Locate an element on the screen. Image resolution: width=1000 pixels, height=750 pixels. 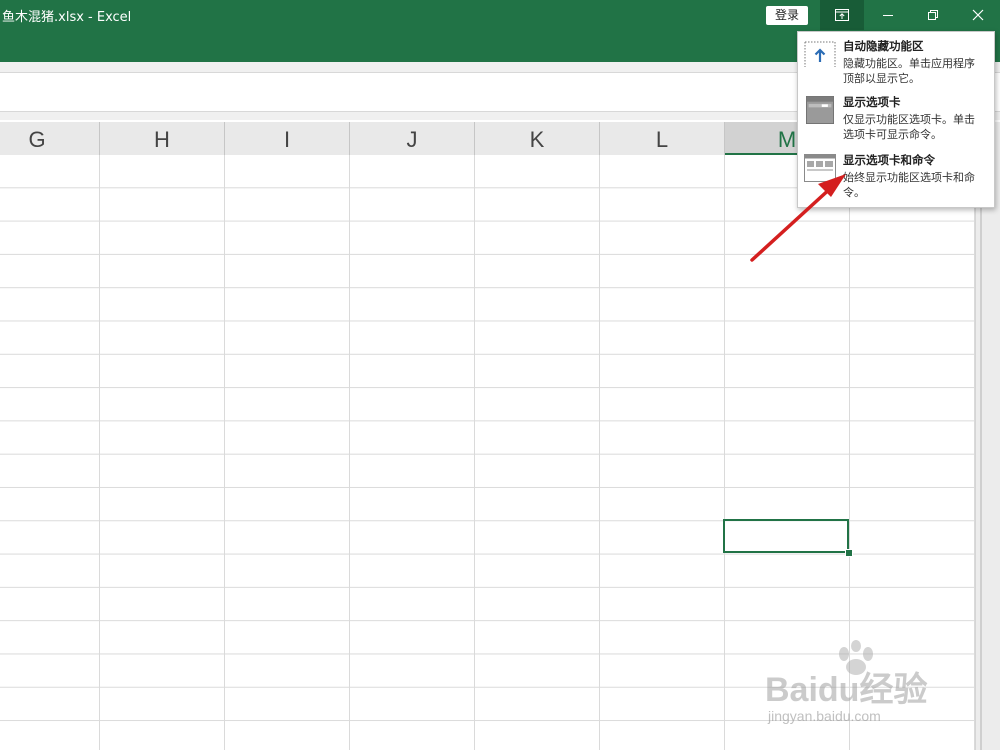
menu-item-auto-hide-ribbon: 自动隐藏功能区 隐藏功能区。单击应用程序顶部以显示它。 is located at coordinates (896, 64).